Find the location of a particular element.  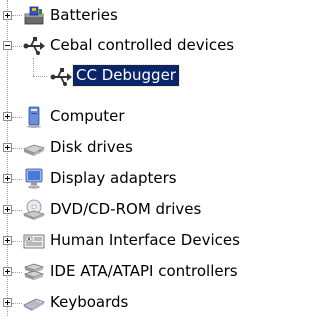

tree-item-label: Disk drives is located at coordinates (91, 147).